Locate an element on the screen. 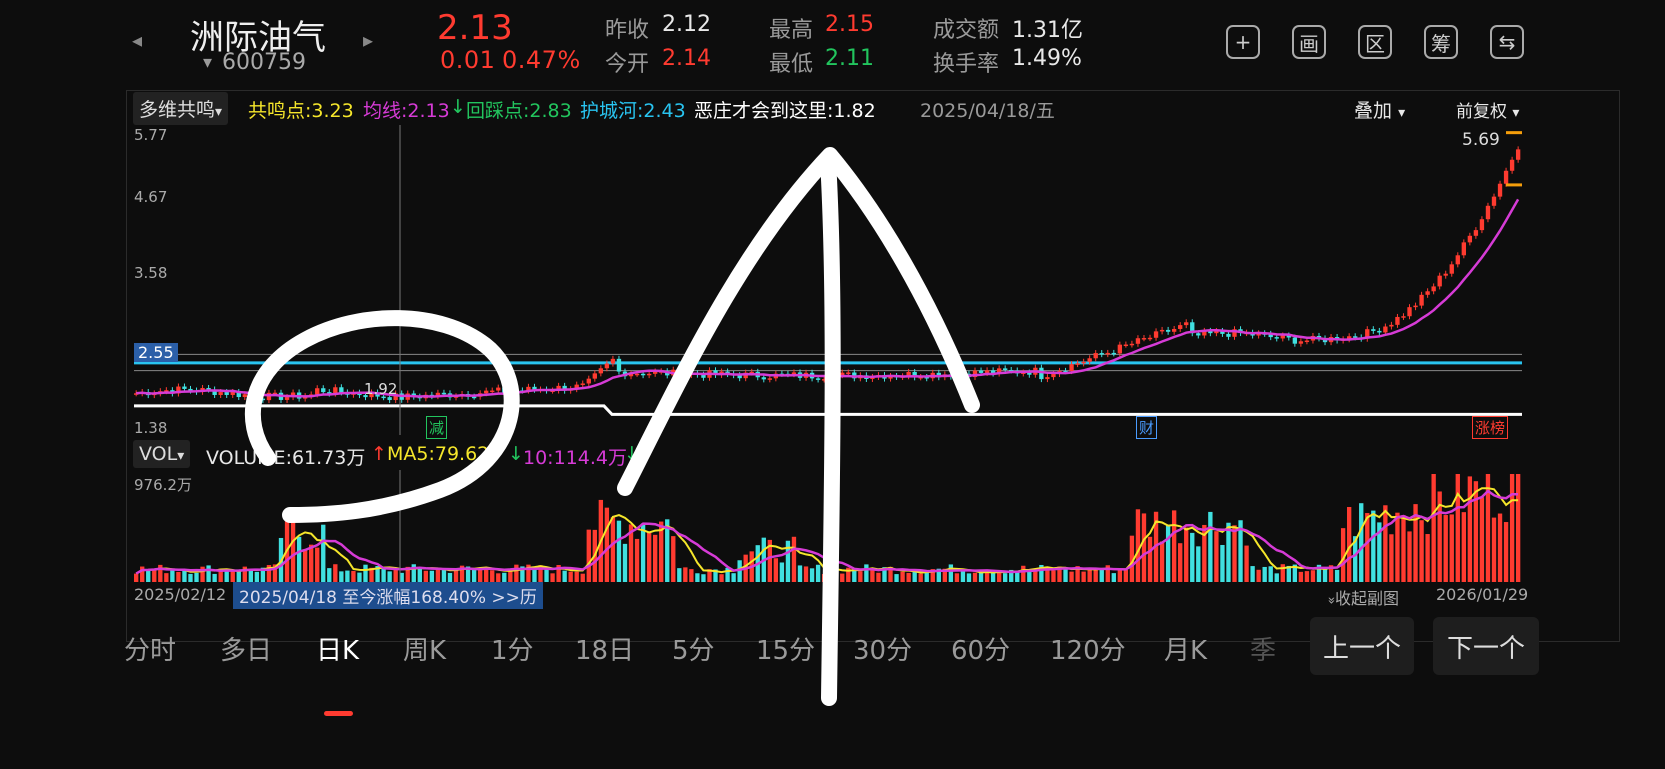 Image resolution: width=1665 pixels, height=769 pixels. marker-jian: 减 is located at coordinates (437, 427).